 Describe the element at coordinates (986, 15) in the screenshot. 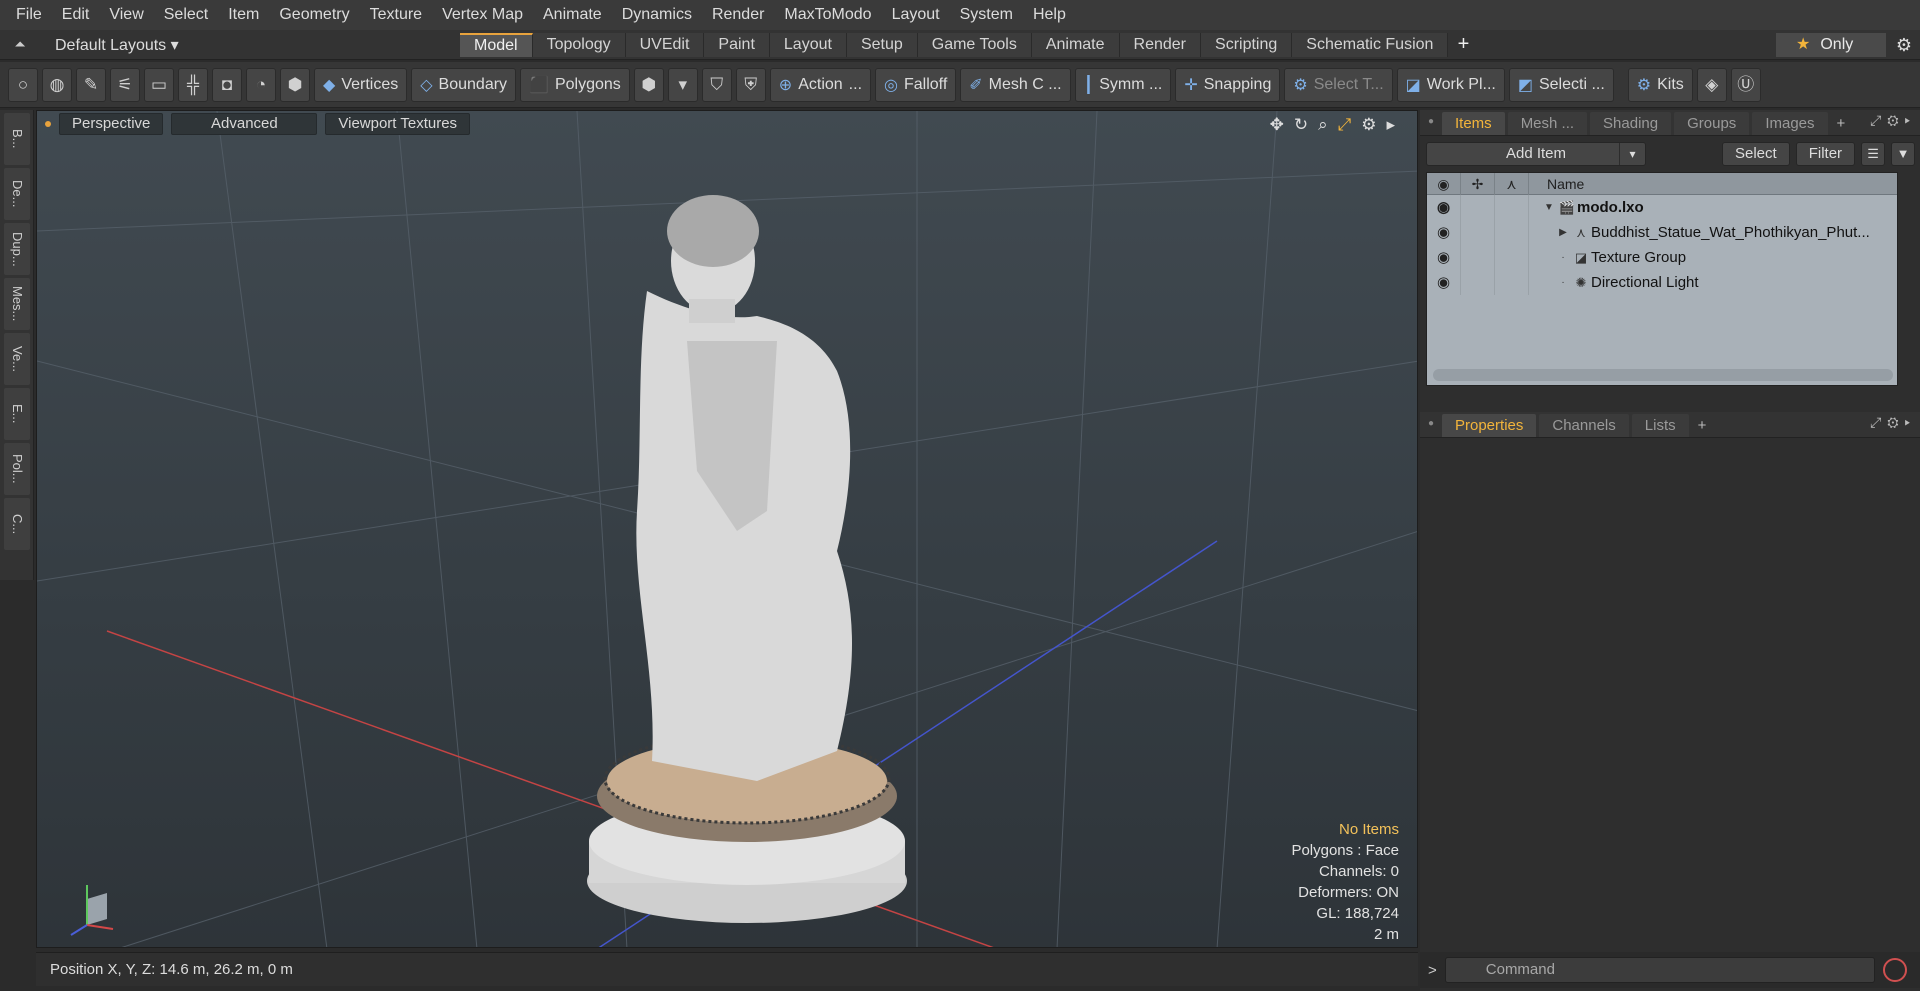

I see `menu-system: System` at that location.